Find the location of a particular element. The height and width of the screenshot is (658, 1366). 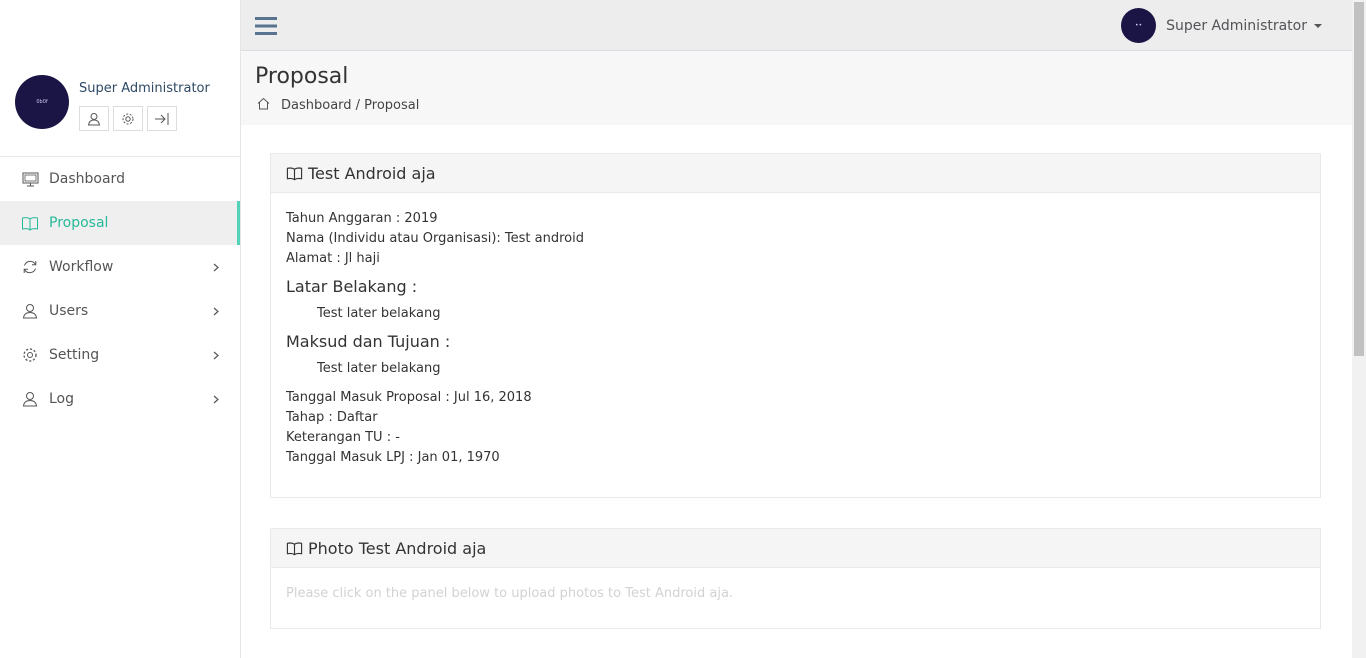

tahun-anggaran: Tahun Anggaran : 2019 is located at coordinates (362, 218).